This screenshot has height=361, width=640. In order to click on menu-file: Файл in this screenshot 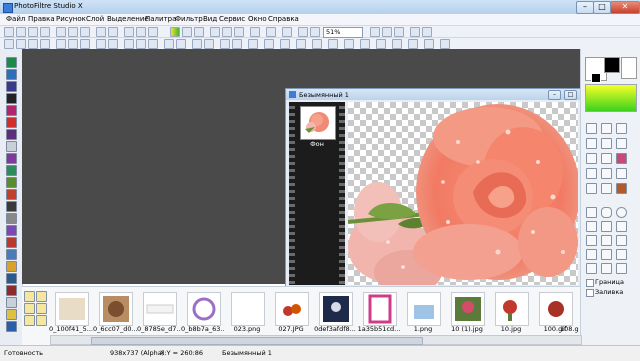, I will do `click(15, 19)`.